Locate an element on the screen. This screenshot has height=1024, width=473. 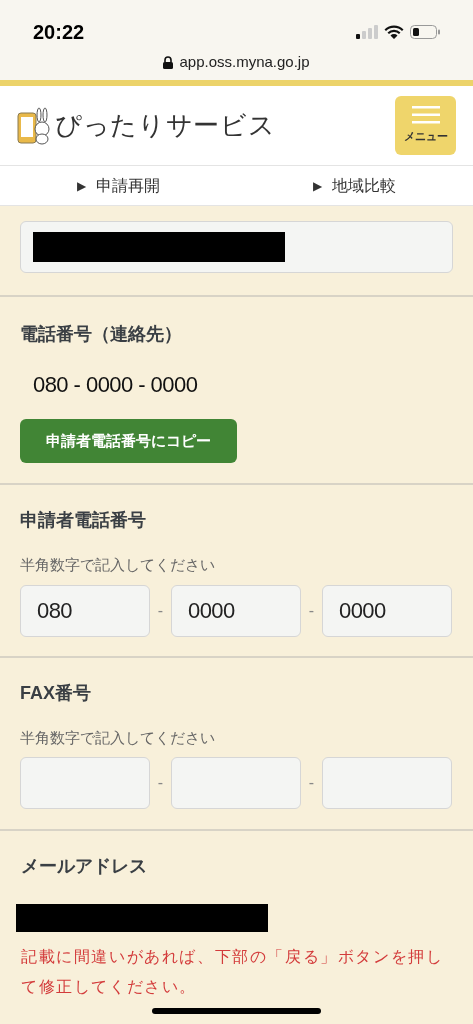
phone-value: 080 - 0000 - 0000 is located at coordinates (116, 385).